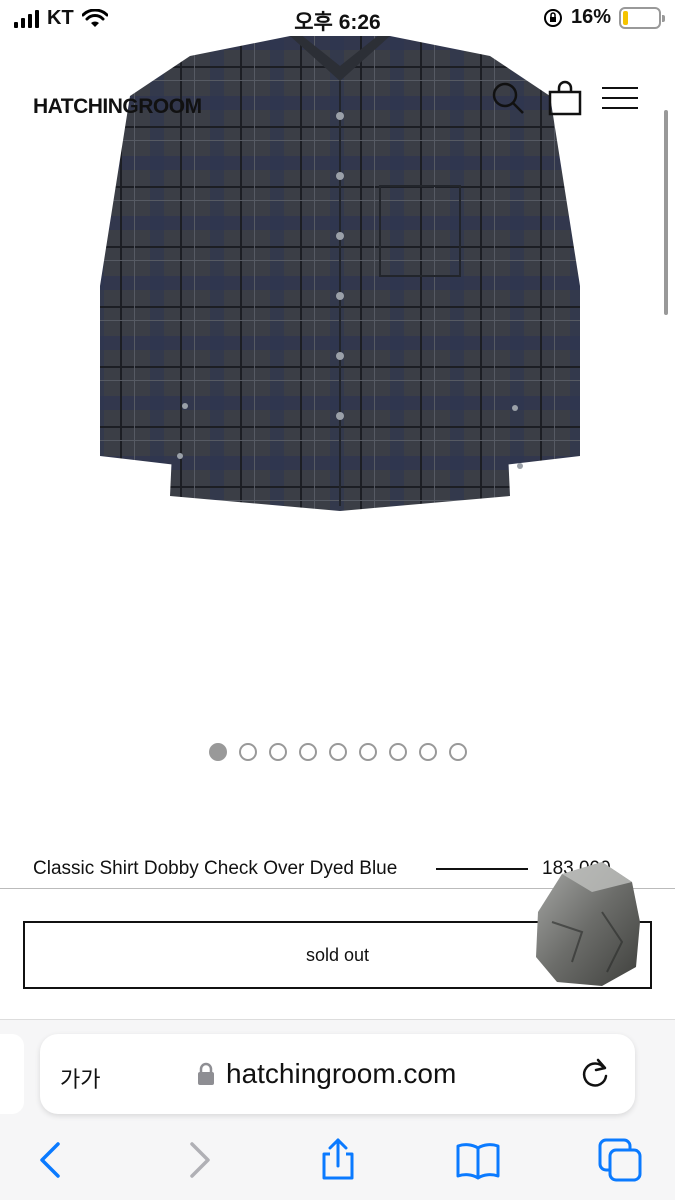 Image resolution: width=675 pixels, height=1200 pixels. Describe the element at coordinates (337, 18) in the screenshot. I see `status-bar: KT 오후 6:26 16%` at that location.